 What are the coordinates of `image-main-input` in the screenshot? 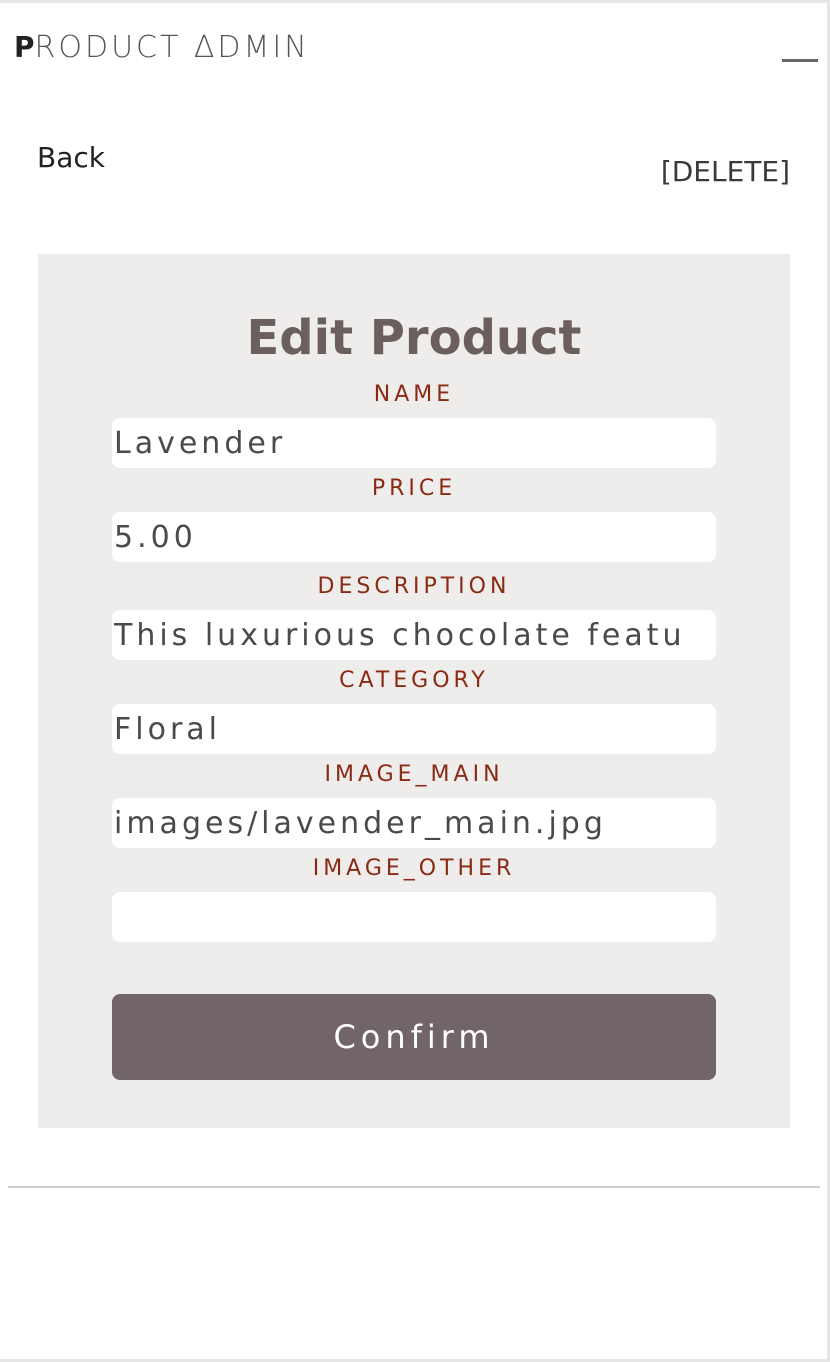 It's located at (414, 823).